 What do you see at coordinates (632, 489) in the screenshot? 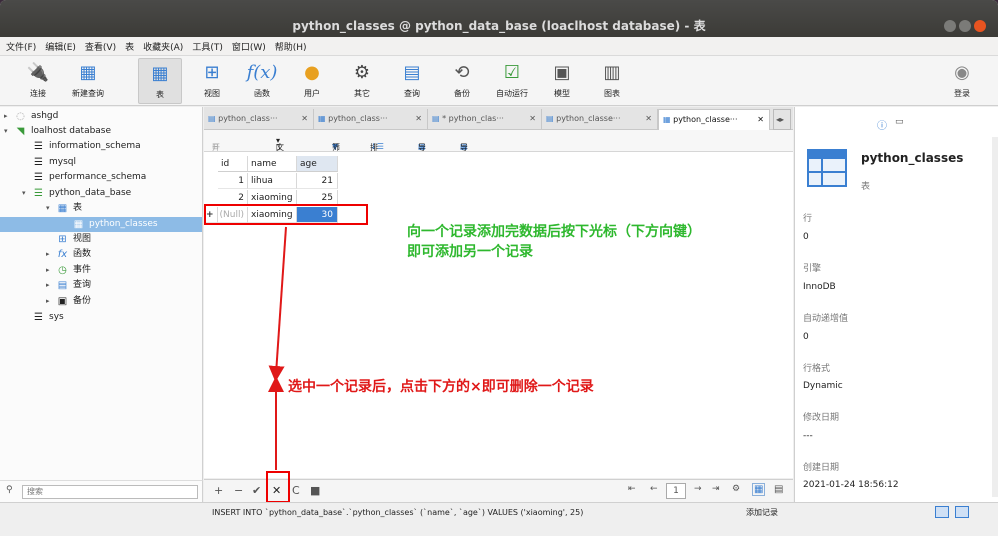
I see `first-page-icon: ⇤` at bounding box center [632, 489].